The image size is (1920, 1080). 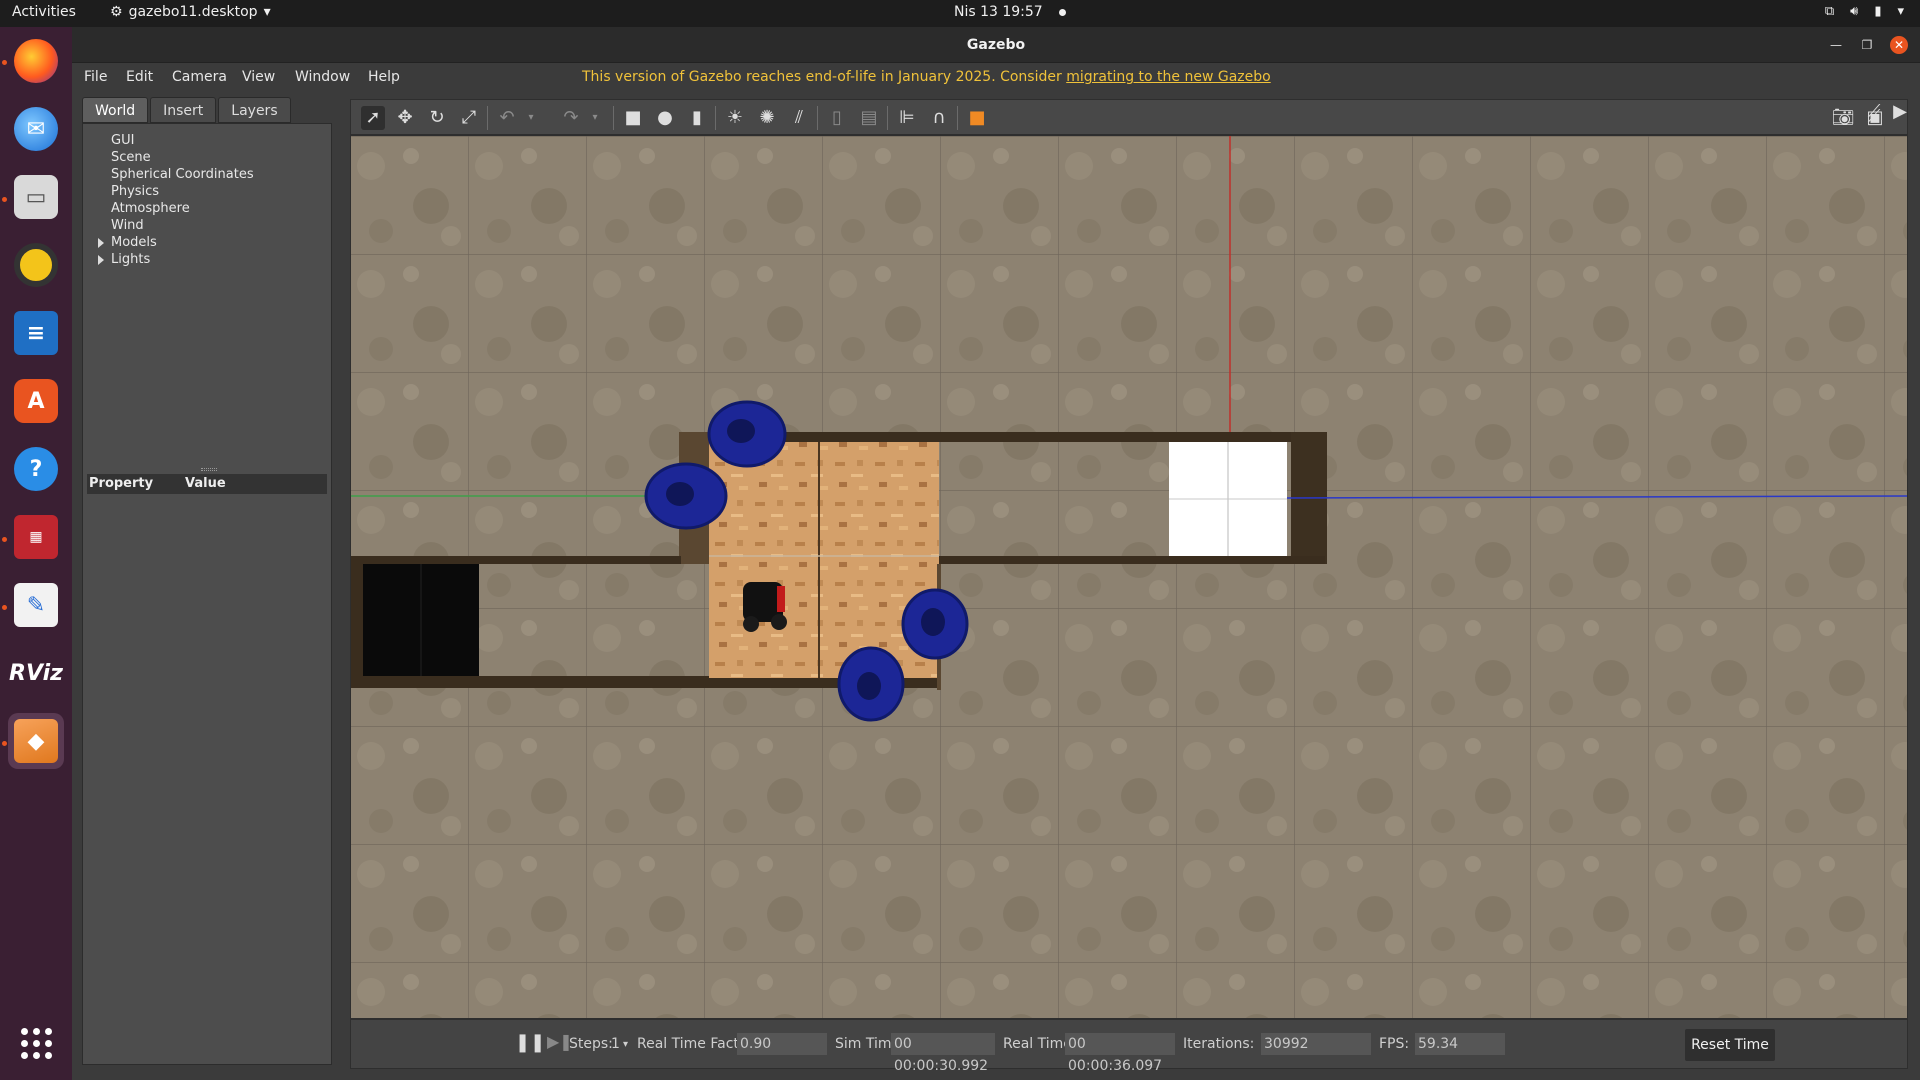 I want to click on tab-world: World, so click(x=115, y=110).